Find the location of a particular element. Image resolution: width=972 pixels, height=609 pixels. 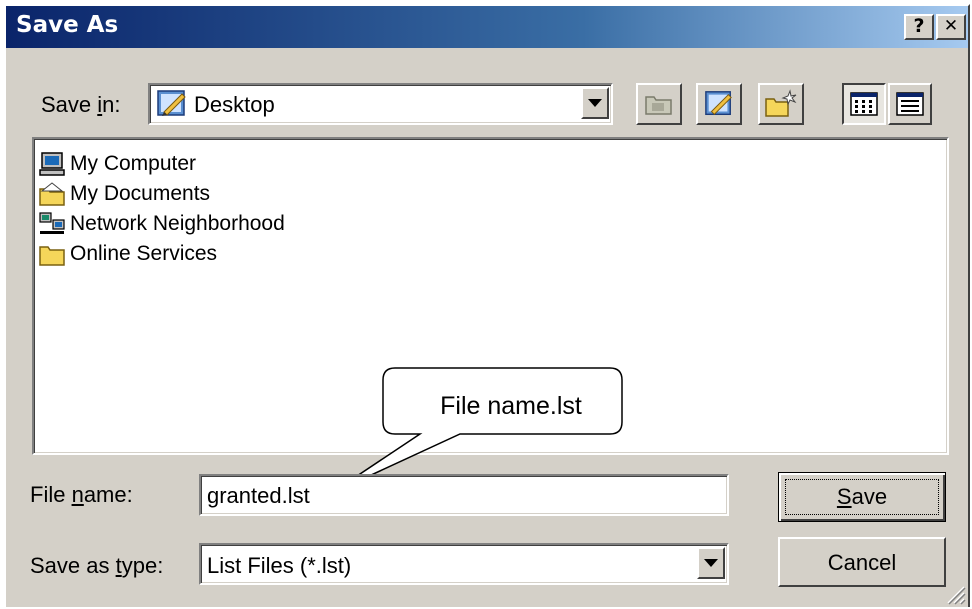

save-in-dropdown-button is located at coordinates (595, 103).